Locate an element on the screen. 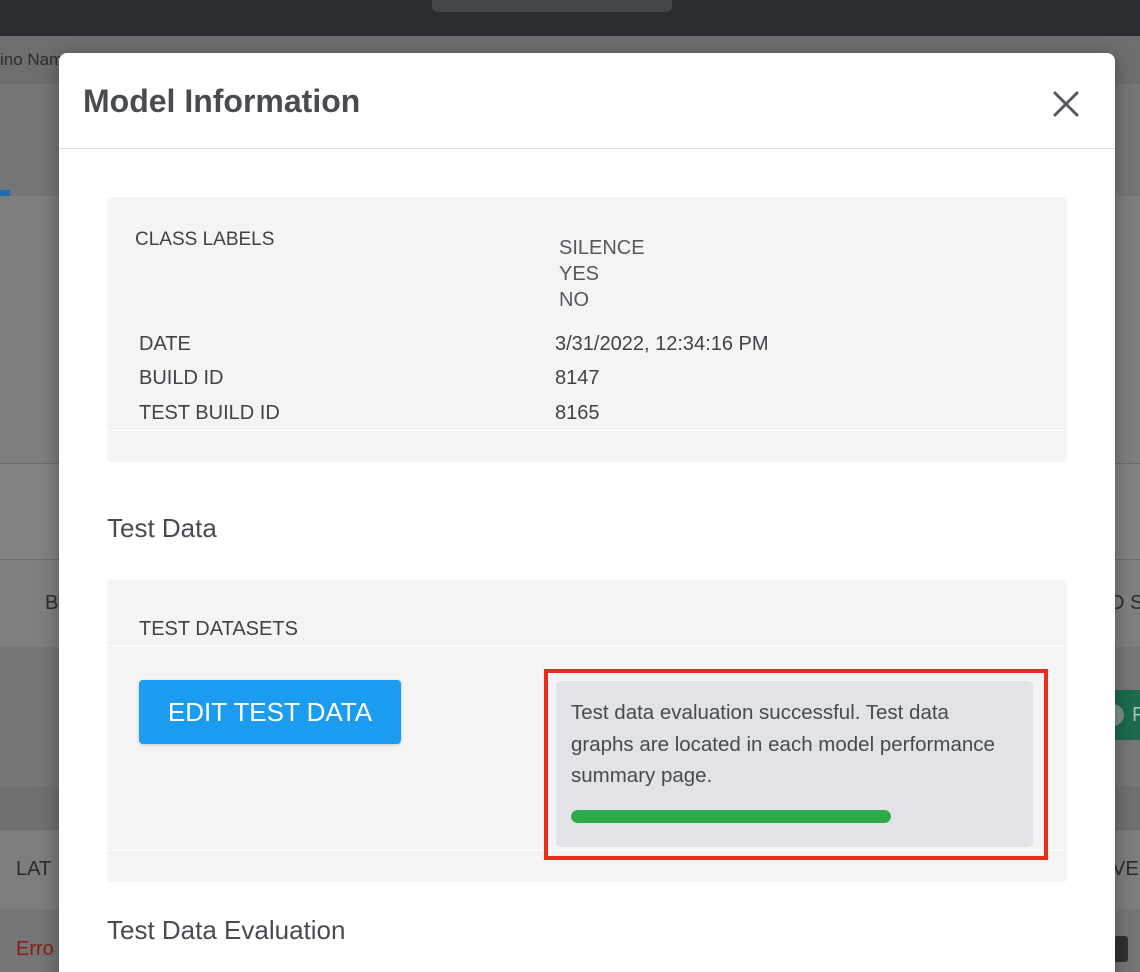 The height and width of the screenshot is (972, 1140). test-datasets-label: TEST DATASETS is located at coordinates (218, 629).